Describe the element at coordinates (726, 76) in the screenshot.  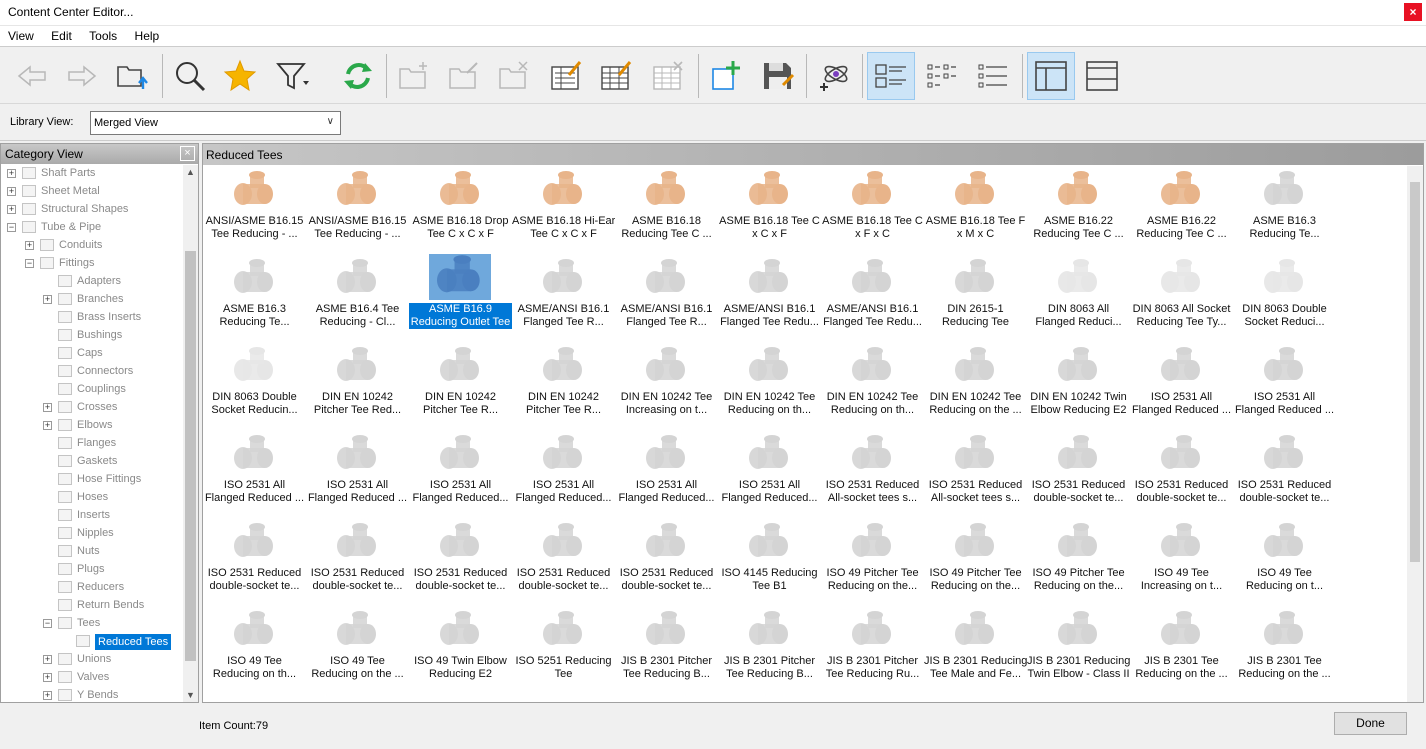
I see `new-library-button` at that location.